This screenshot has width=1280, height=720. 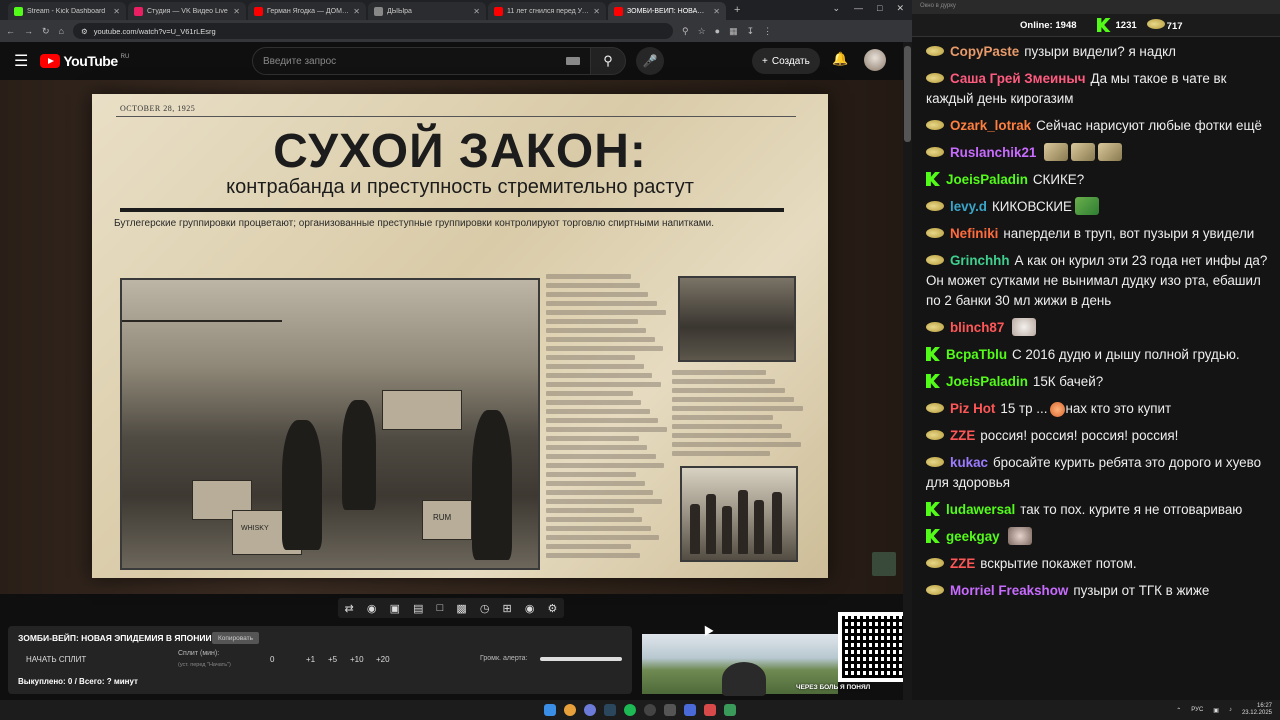 What do you see at coordinates (977, 327) in the screenshot?
I see `chat-username: blinch87` at bounding box center [977, 327].